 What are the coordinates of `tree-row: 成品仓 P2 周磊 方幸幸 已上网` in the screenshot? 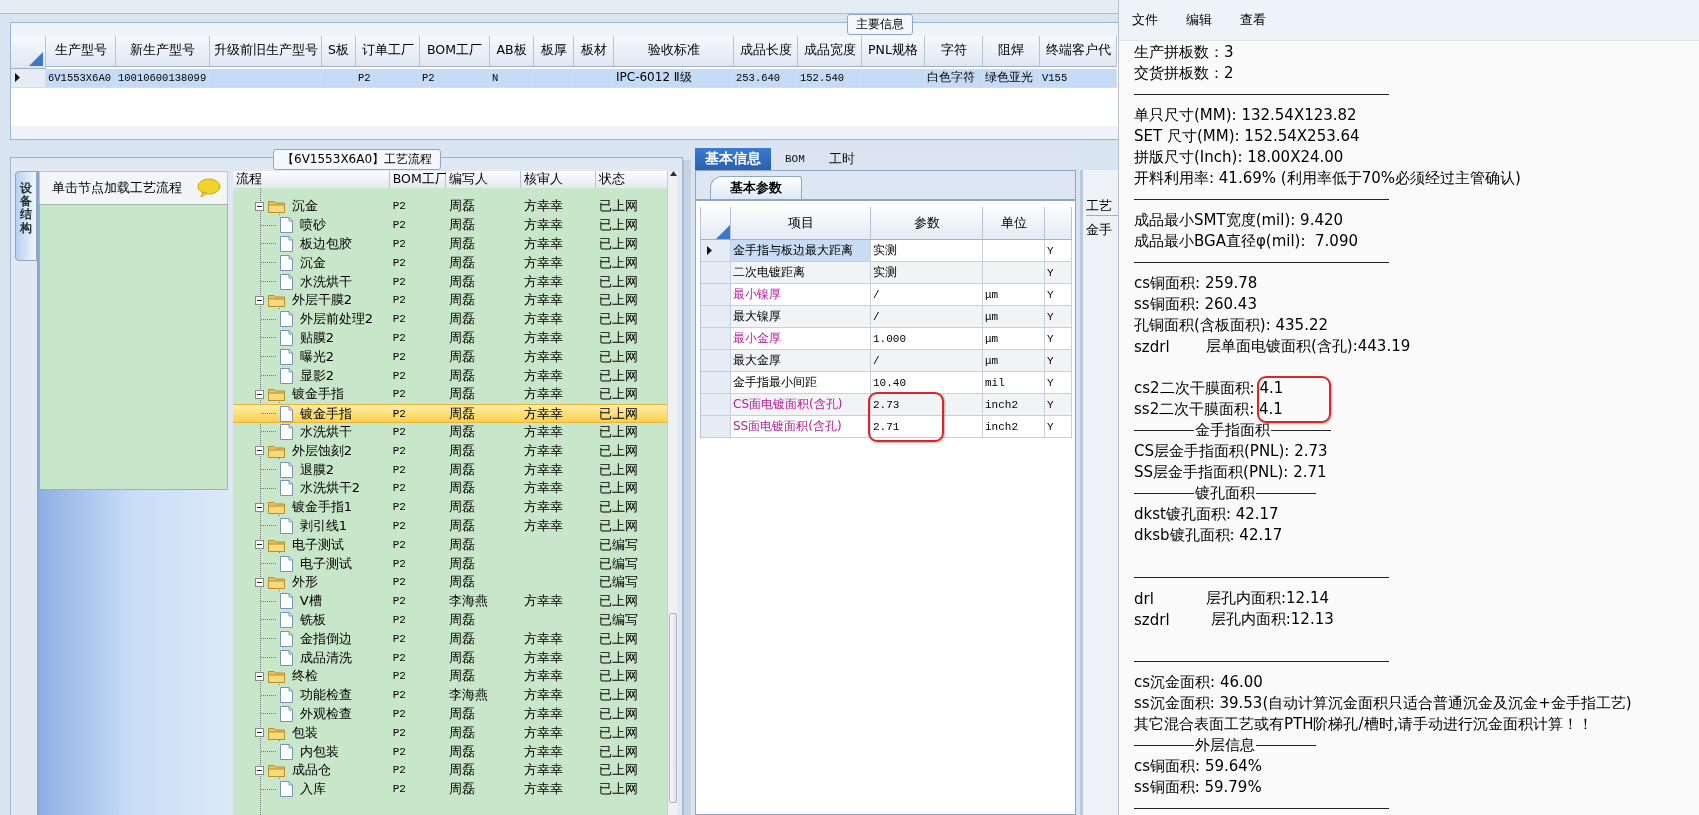 It's located at (450, 770).